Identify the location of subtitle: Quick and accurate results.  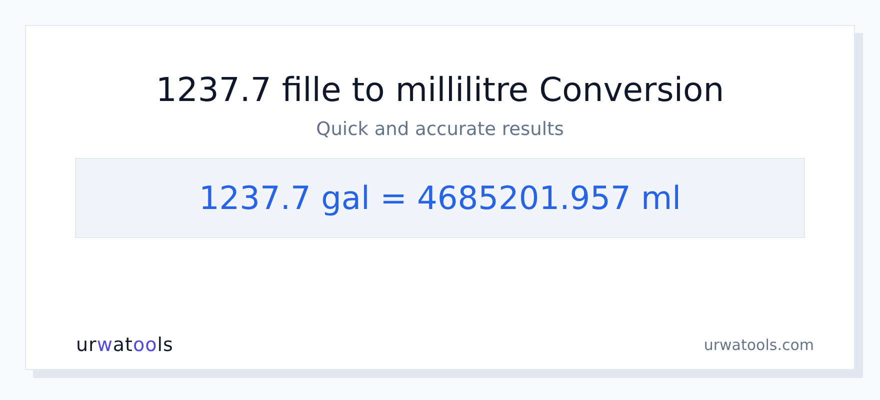
(440, 130).